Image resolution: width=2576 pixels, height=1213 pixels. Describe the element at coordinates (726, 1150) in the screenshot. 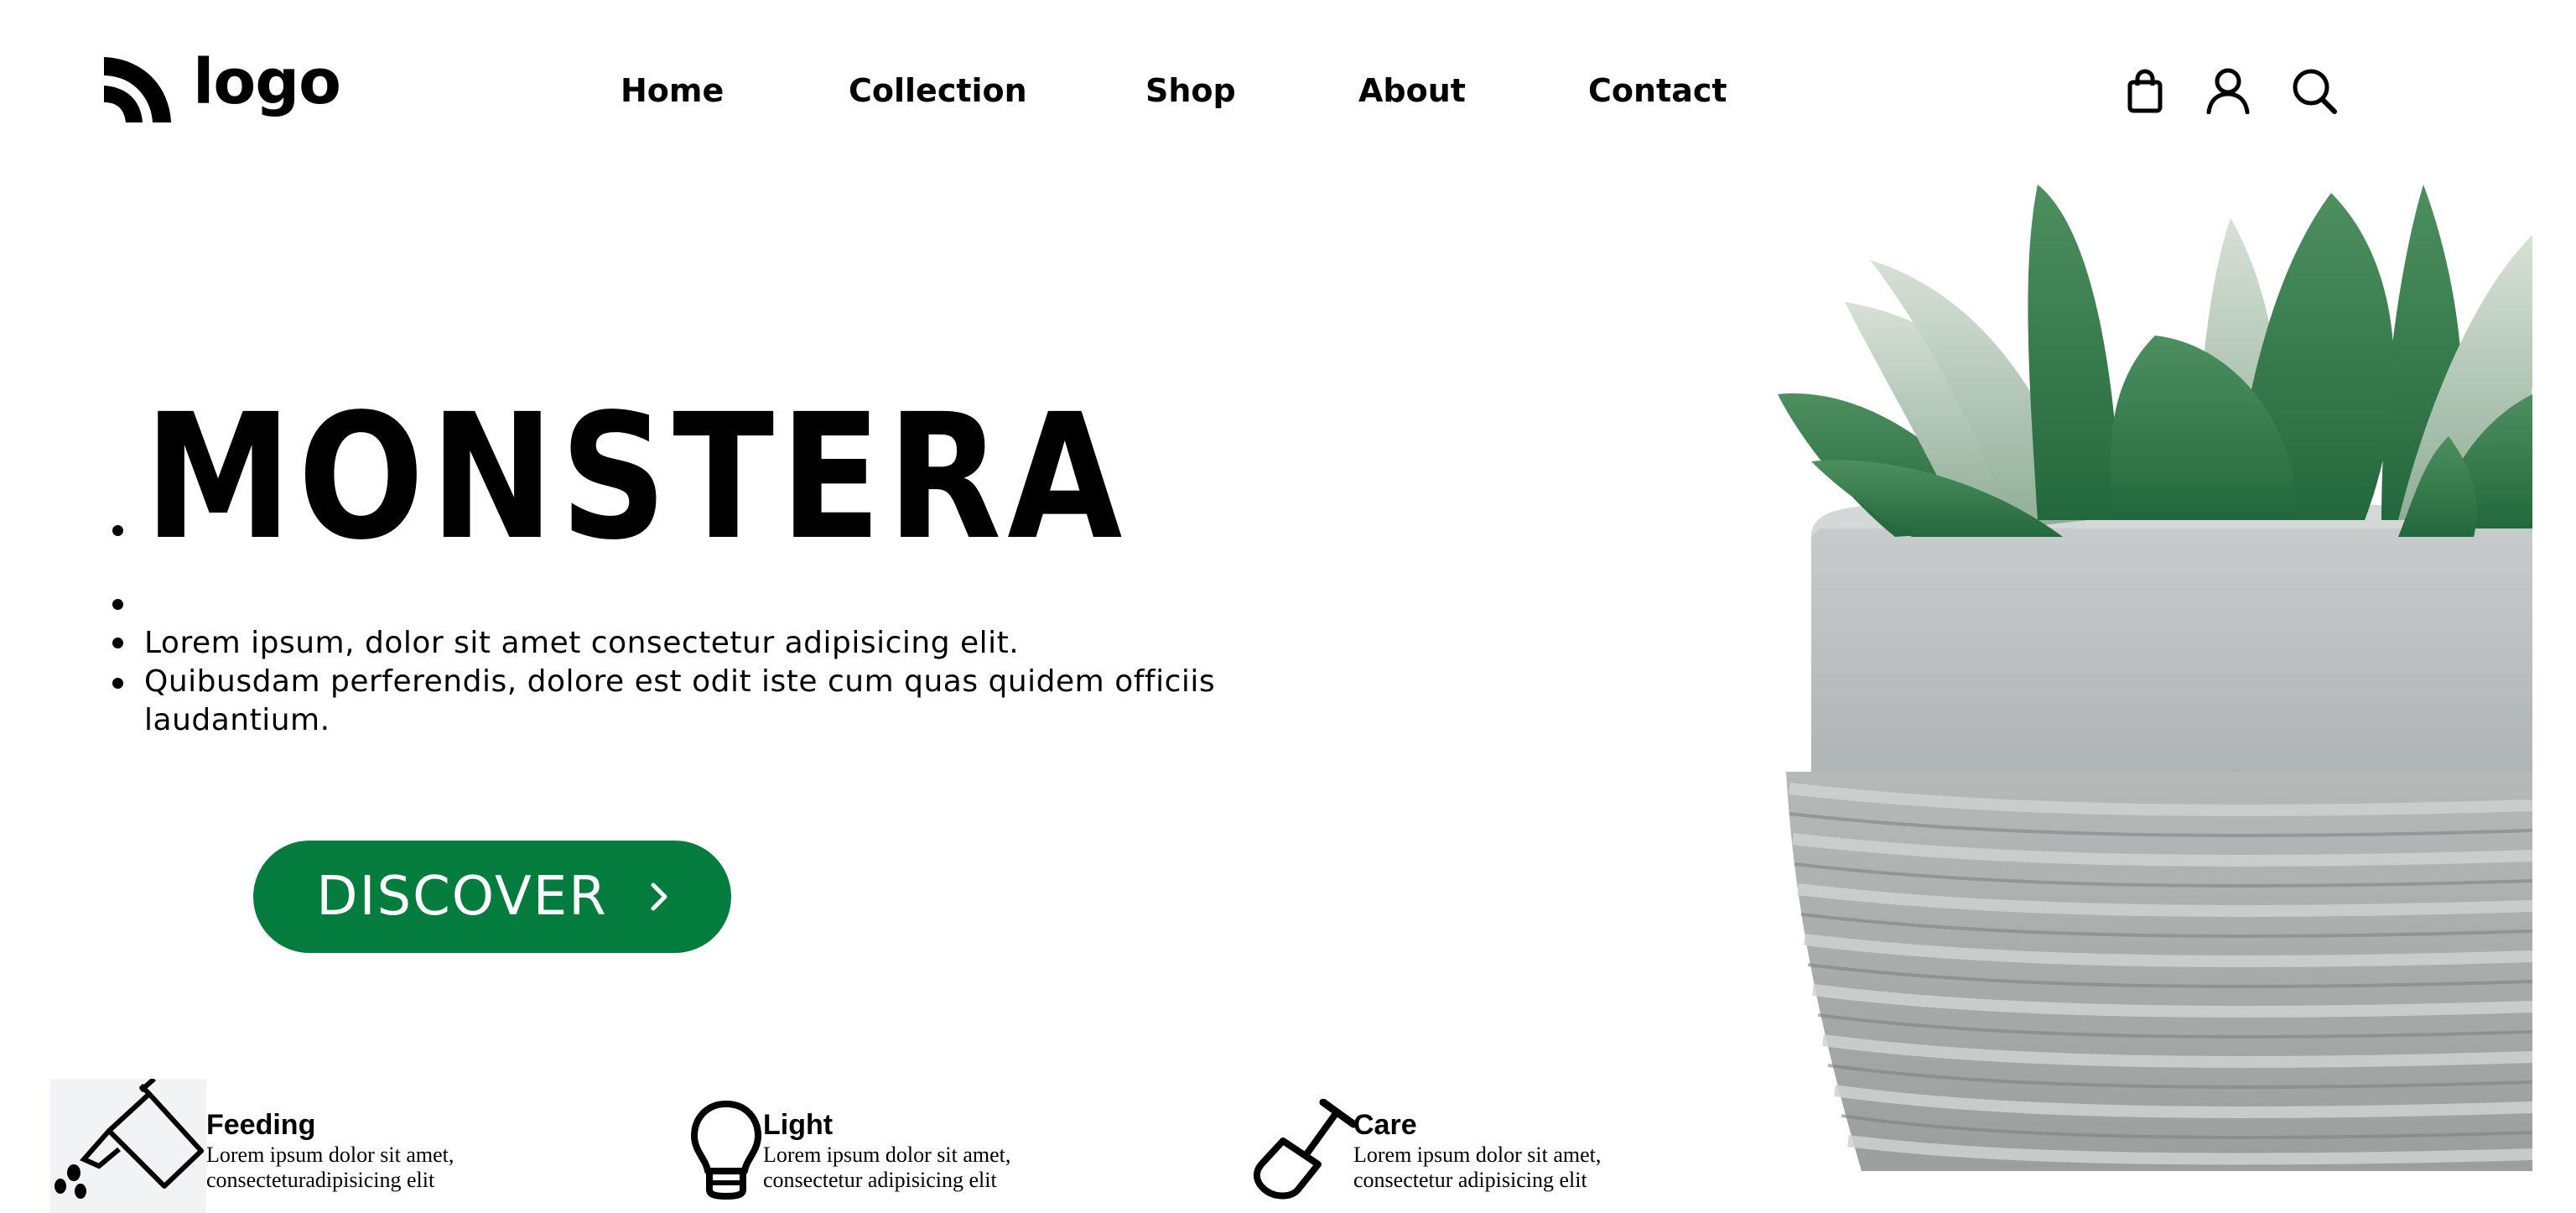

I see `lightbulb-icon` at that location.